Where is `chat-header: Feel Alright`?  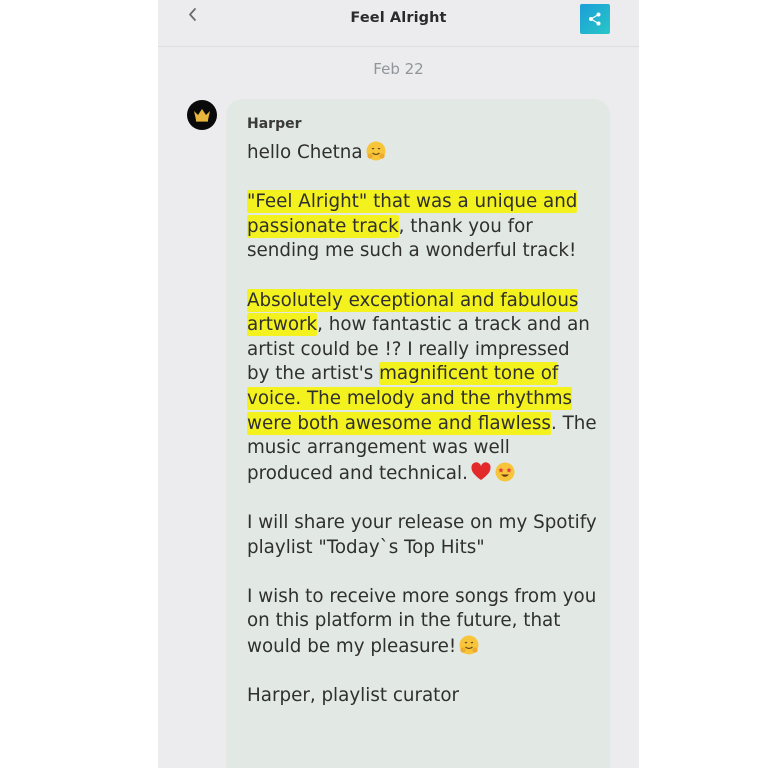 chat-header: Feel Alright is located at coordinates (398, 23).